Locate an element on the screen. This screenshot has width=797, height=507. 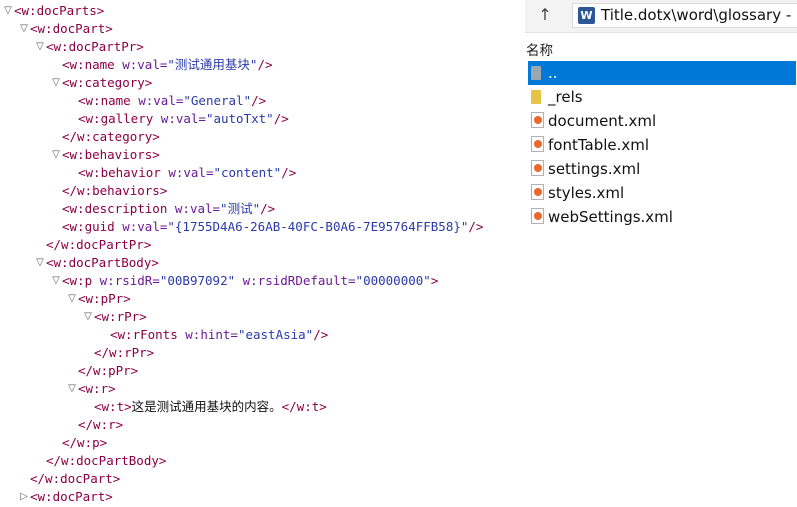
xml-node-text: </w:docPartPr> is located at coordinates (98, 245).